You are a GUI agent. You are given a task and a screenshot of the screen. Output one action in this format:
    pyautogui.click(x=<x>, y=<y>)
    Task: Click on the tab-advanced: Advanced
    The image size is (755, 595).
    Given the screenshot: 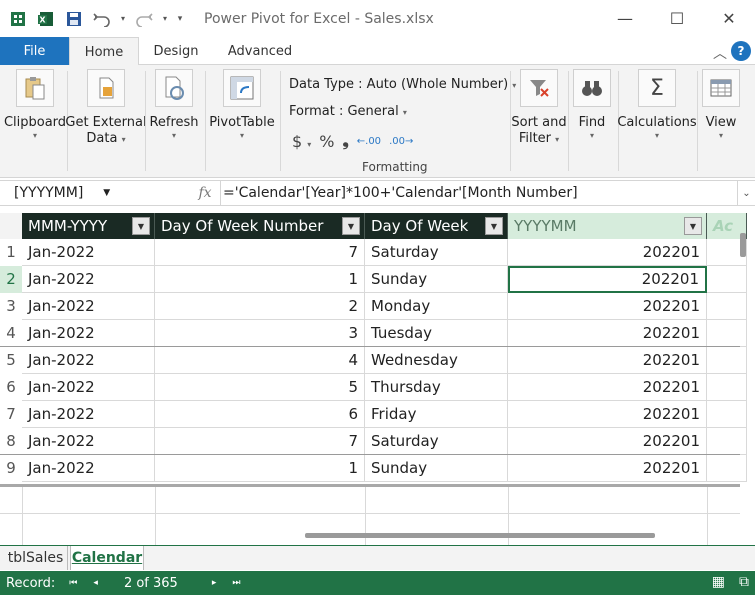 What is the action you would take?
    pyautogui.click(x=260, y=51)
    